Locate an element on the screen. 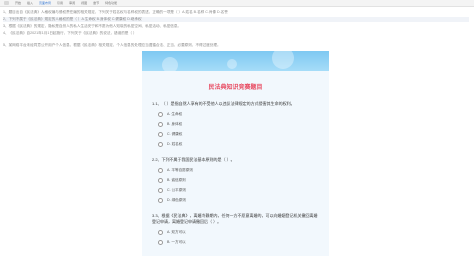 The height and width of the screenshot is (256, 474). option-b: B. 身体权 is located at coordinates (238, 124).